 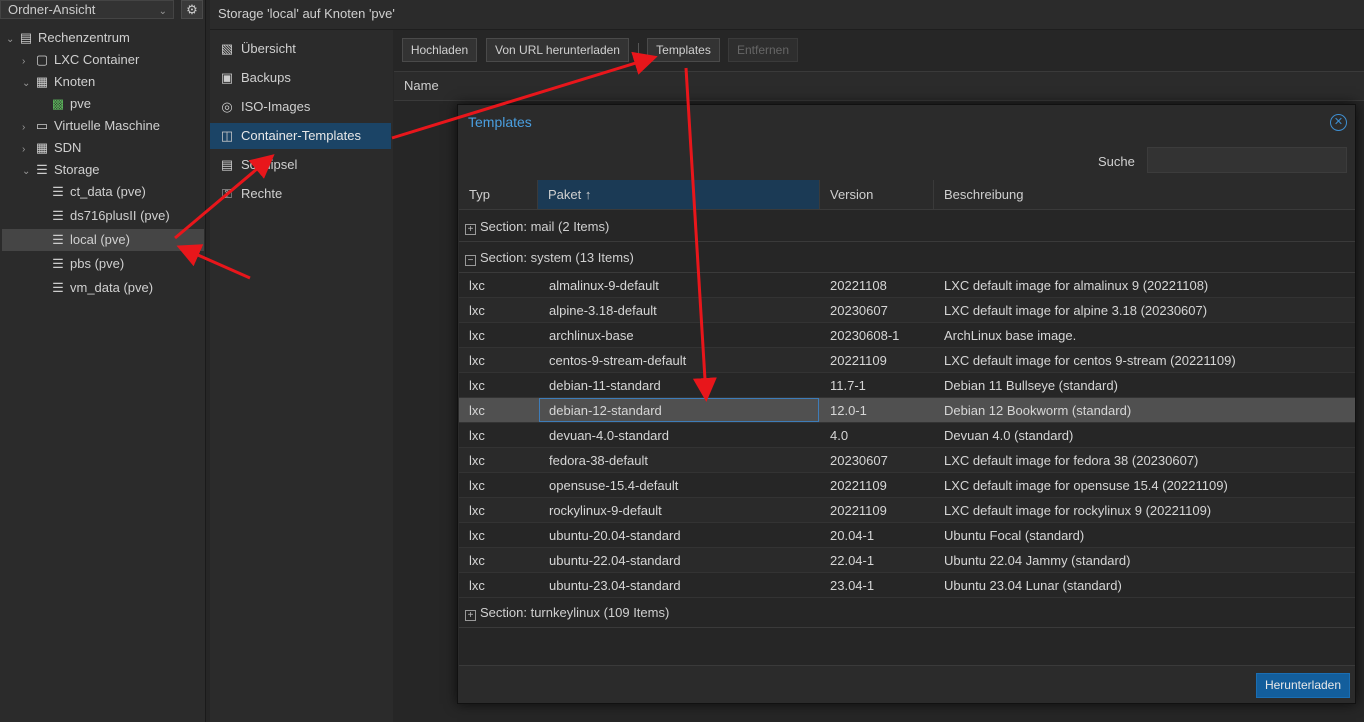 I want to click on column-header-version: Version, so click(x=877, y=195).